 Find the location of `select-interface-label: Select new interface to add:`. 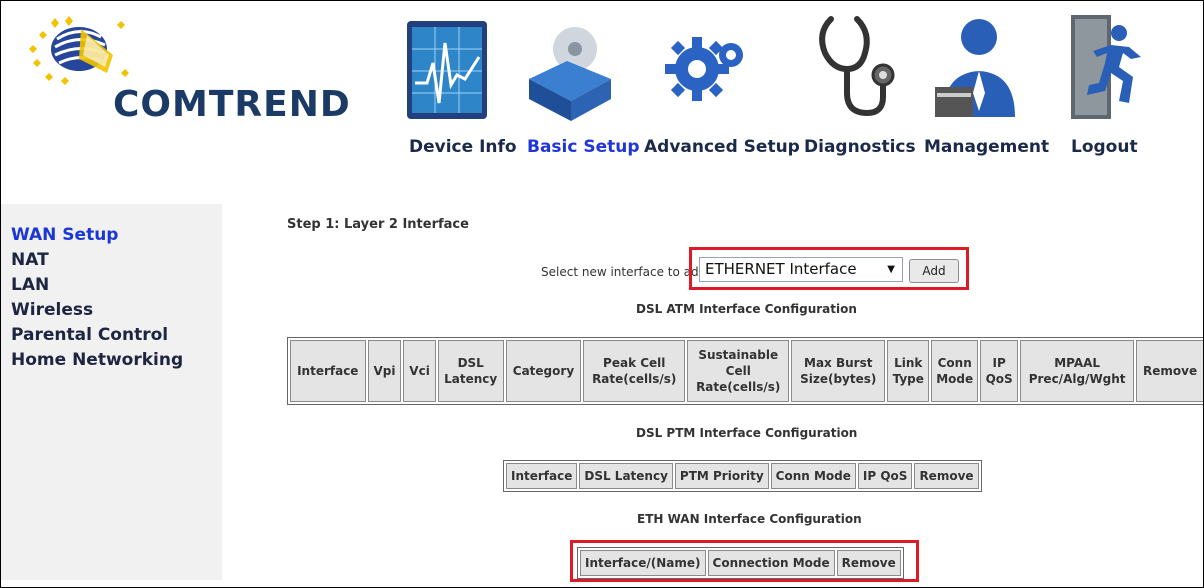

select-interface-label: Select new interface to add: is located at coordinates (626, 272).